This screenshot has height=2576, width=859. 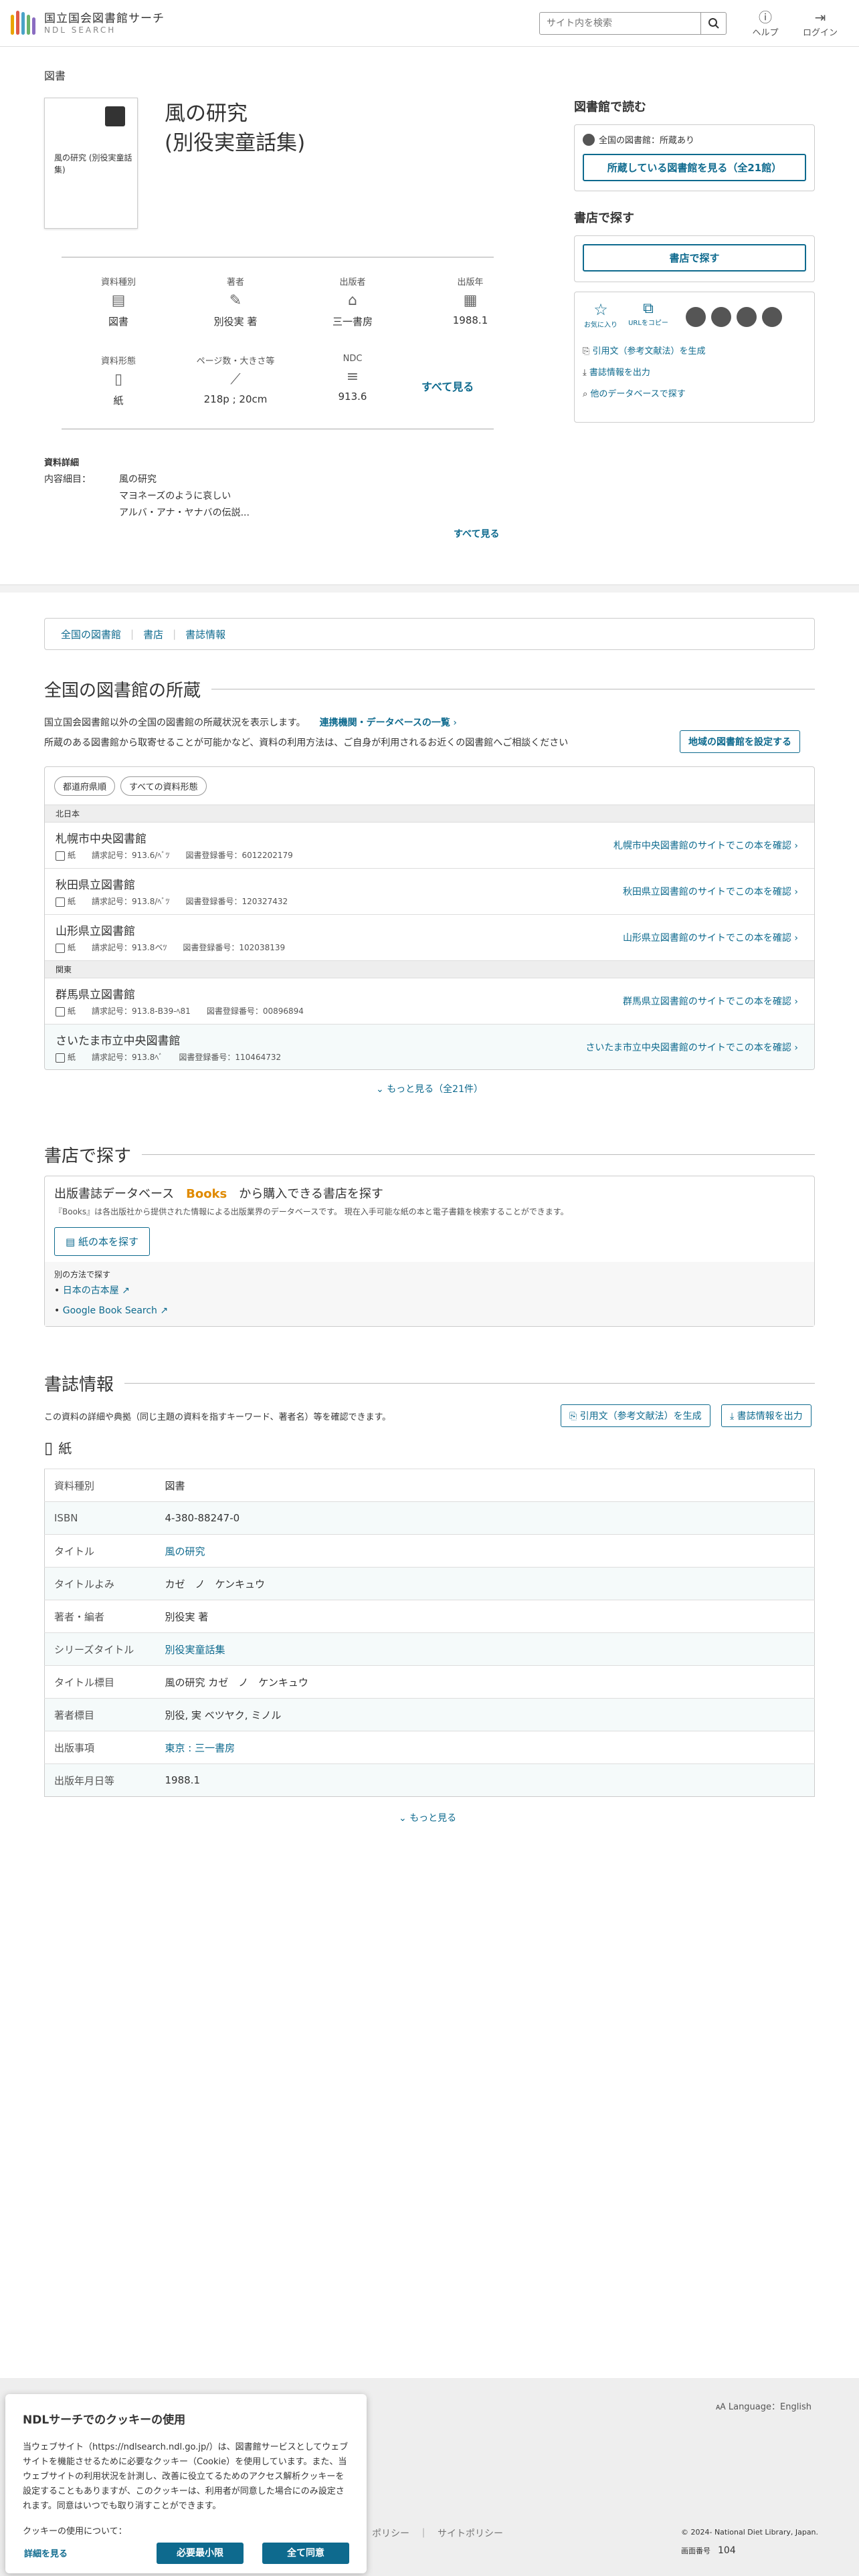 I want to click on prop-value: 218p ; 20cm, so click(x=235, y=399).